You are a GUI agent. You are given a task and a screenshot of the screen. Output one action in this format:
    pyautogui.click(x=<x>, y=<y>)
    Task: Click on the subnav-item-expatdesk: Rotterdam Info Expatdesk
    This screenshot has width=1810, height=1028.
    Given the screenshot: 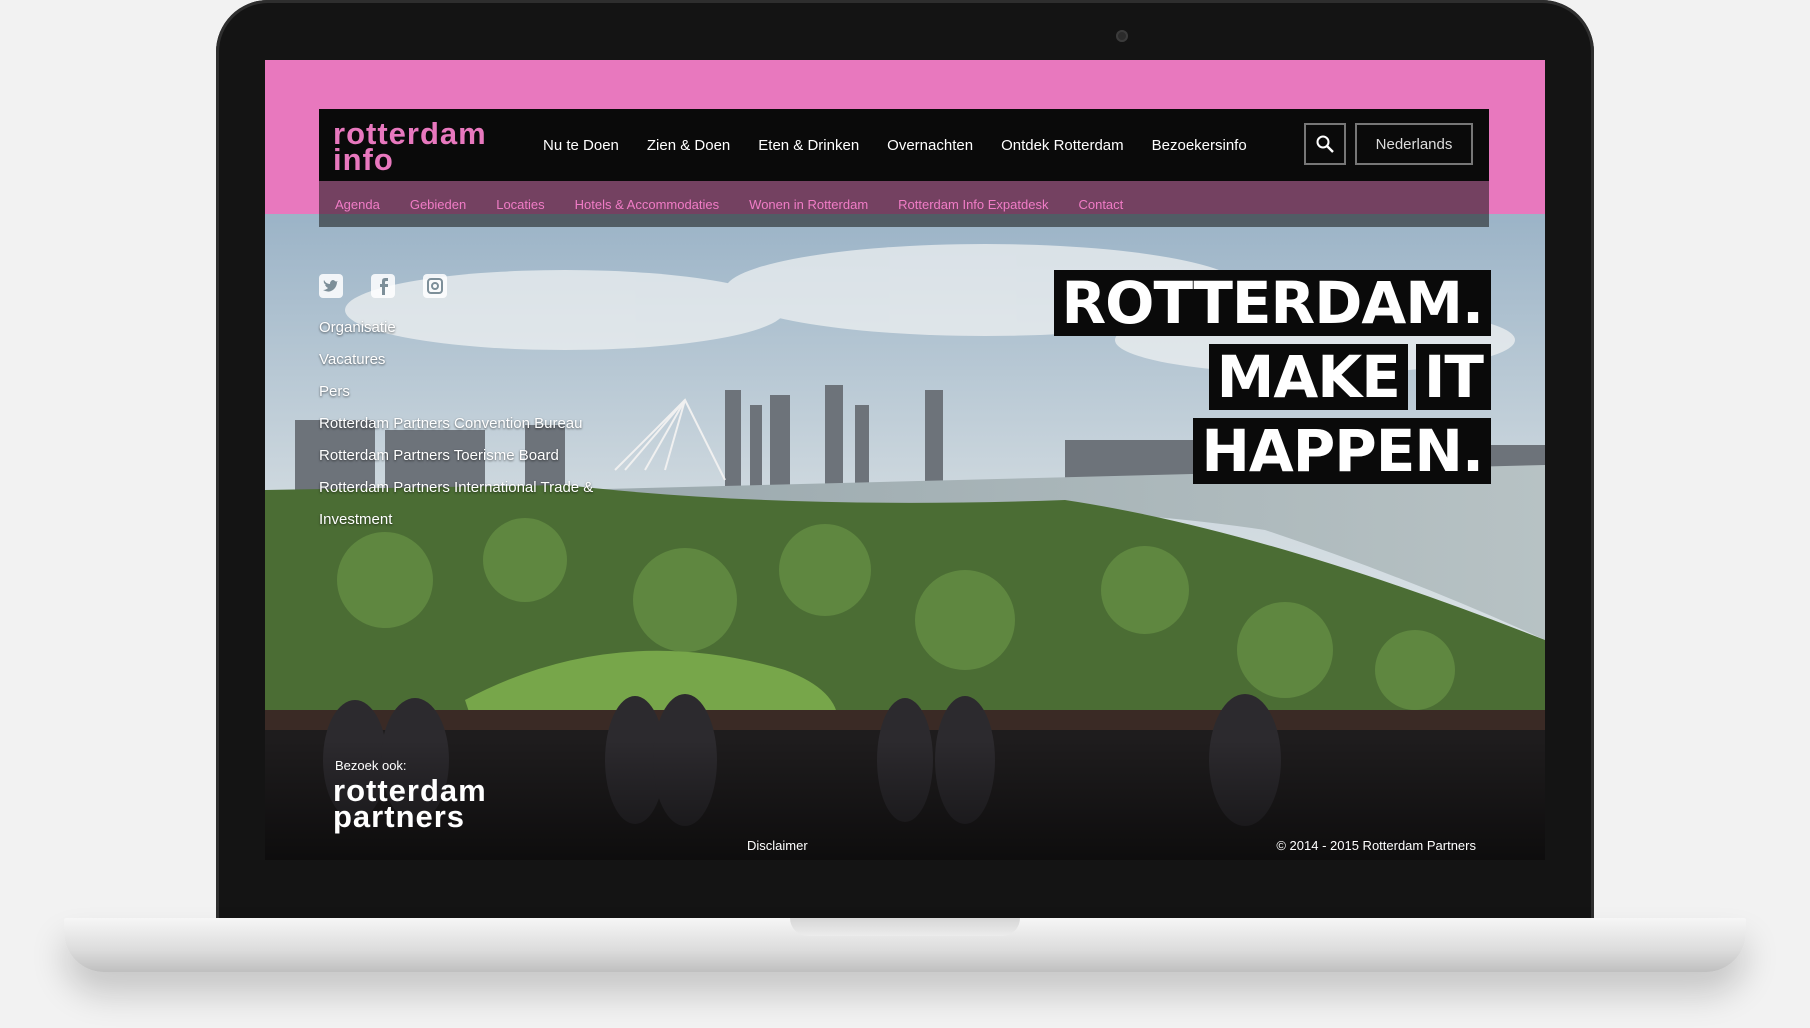 What is the action you would take?
    pyautogui.click(x=973, y=204)
    